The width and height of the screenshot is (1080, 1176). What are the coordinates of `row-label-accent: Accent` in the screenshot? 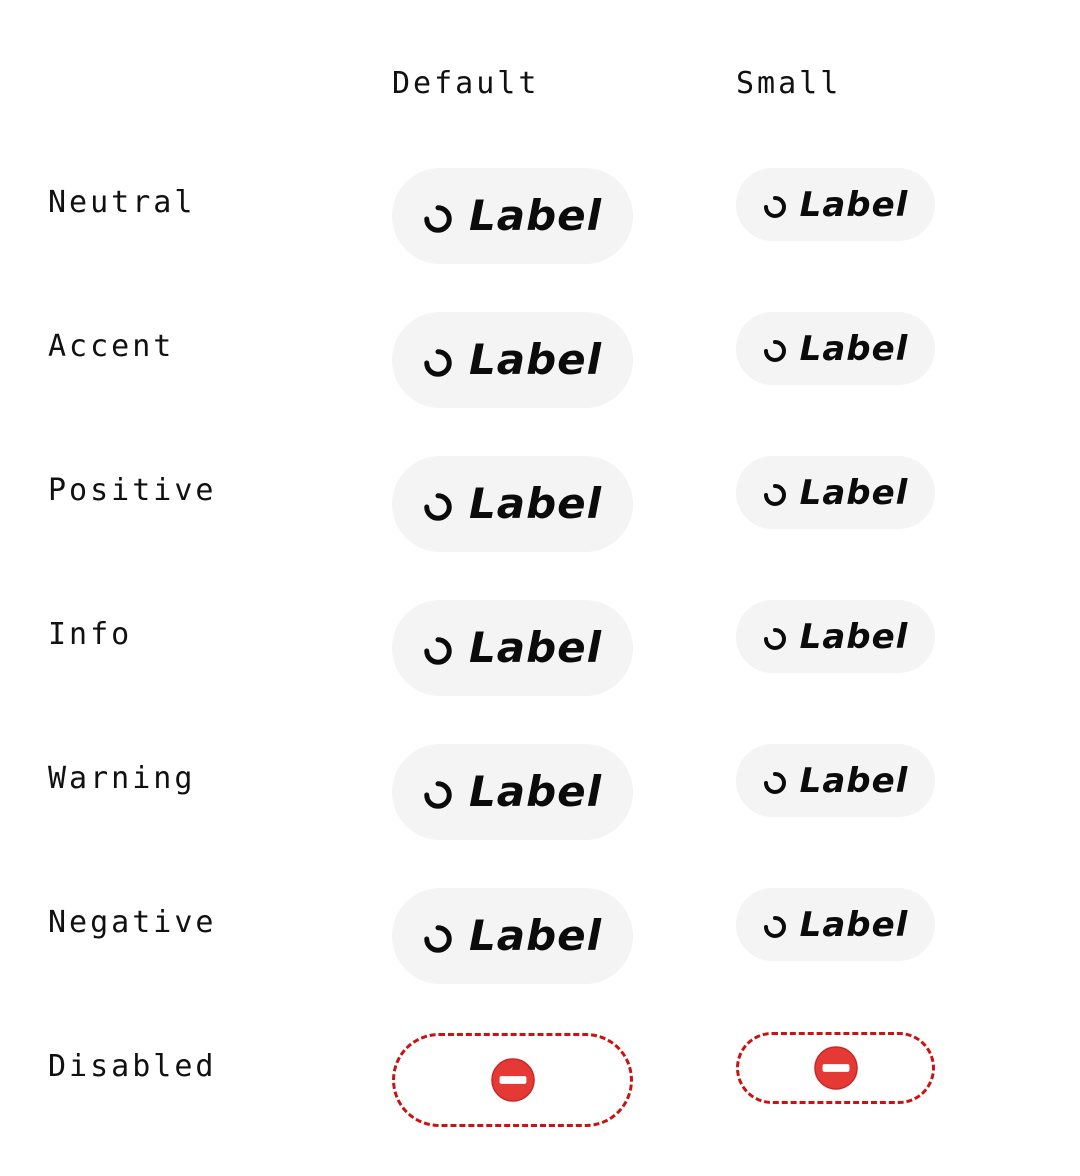 It's located at (111, 346).